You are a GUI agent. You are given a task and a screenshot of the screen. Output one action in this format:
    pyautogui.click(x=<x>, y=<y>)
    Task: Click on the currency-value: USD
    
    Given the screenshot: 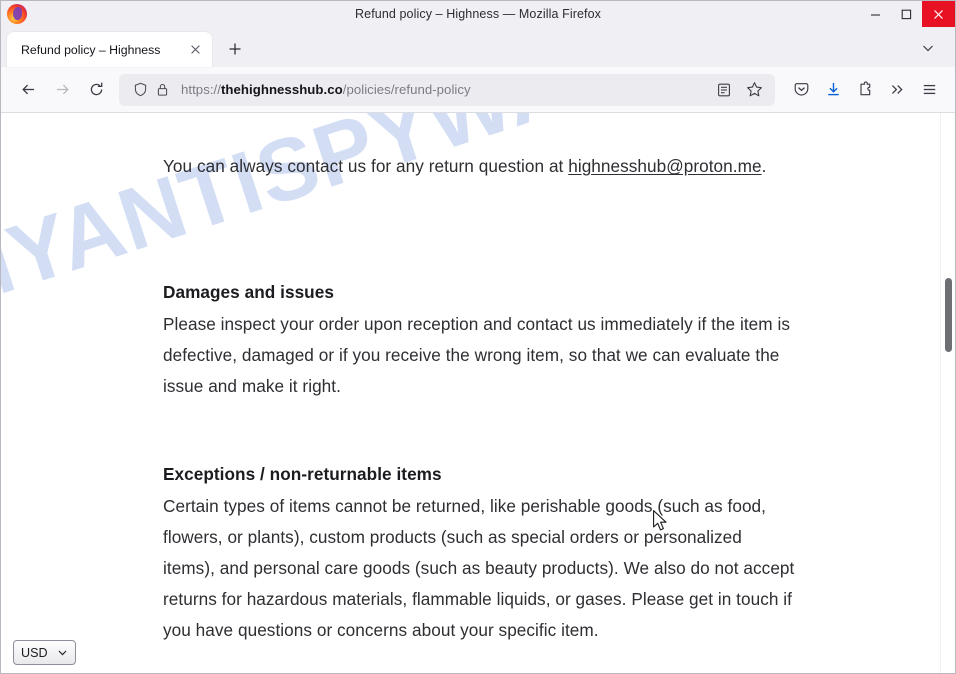 What is the action you would take?
    pyautogui.click(x=34, y=652)
    